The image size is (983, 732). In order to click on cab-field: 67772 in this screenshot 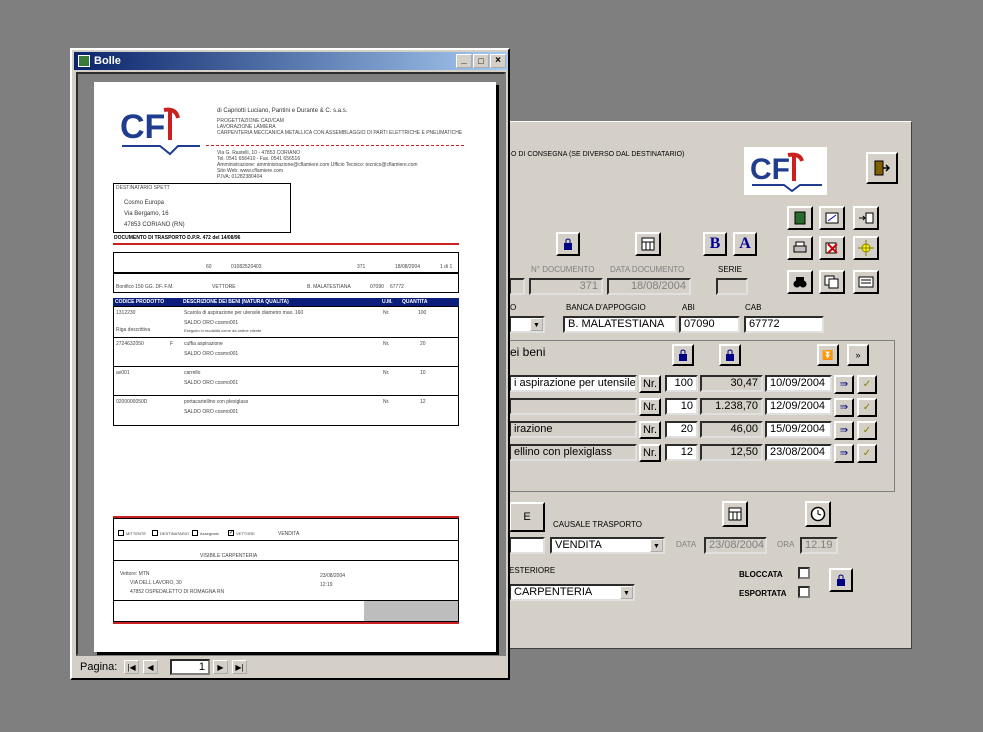, I will do `click(784, 324)`.